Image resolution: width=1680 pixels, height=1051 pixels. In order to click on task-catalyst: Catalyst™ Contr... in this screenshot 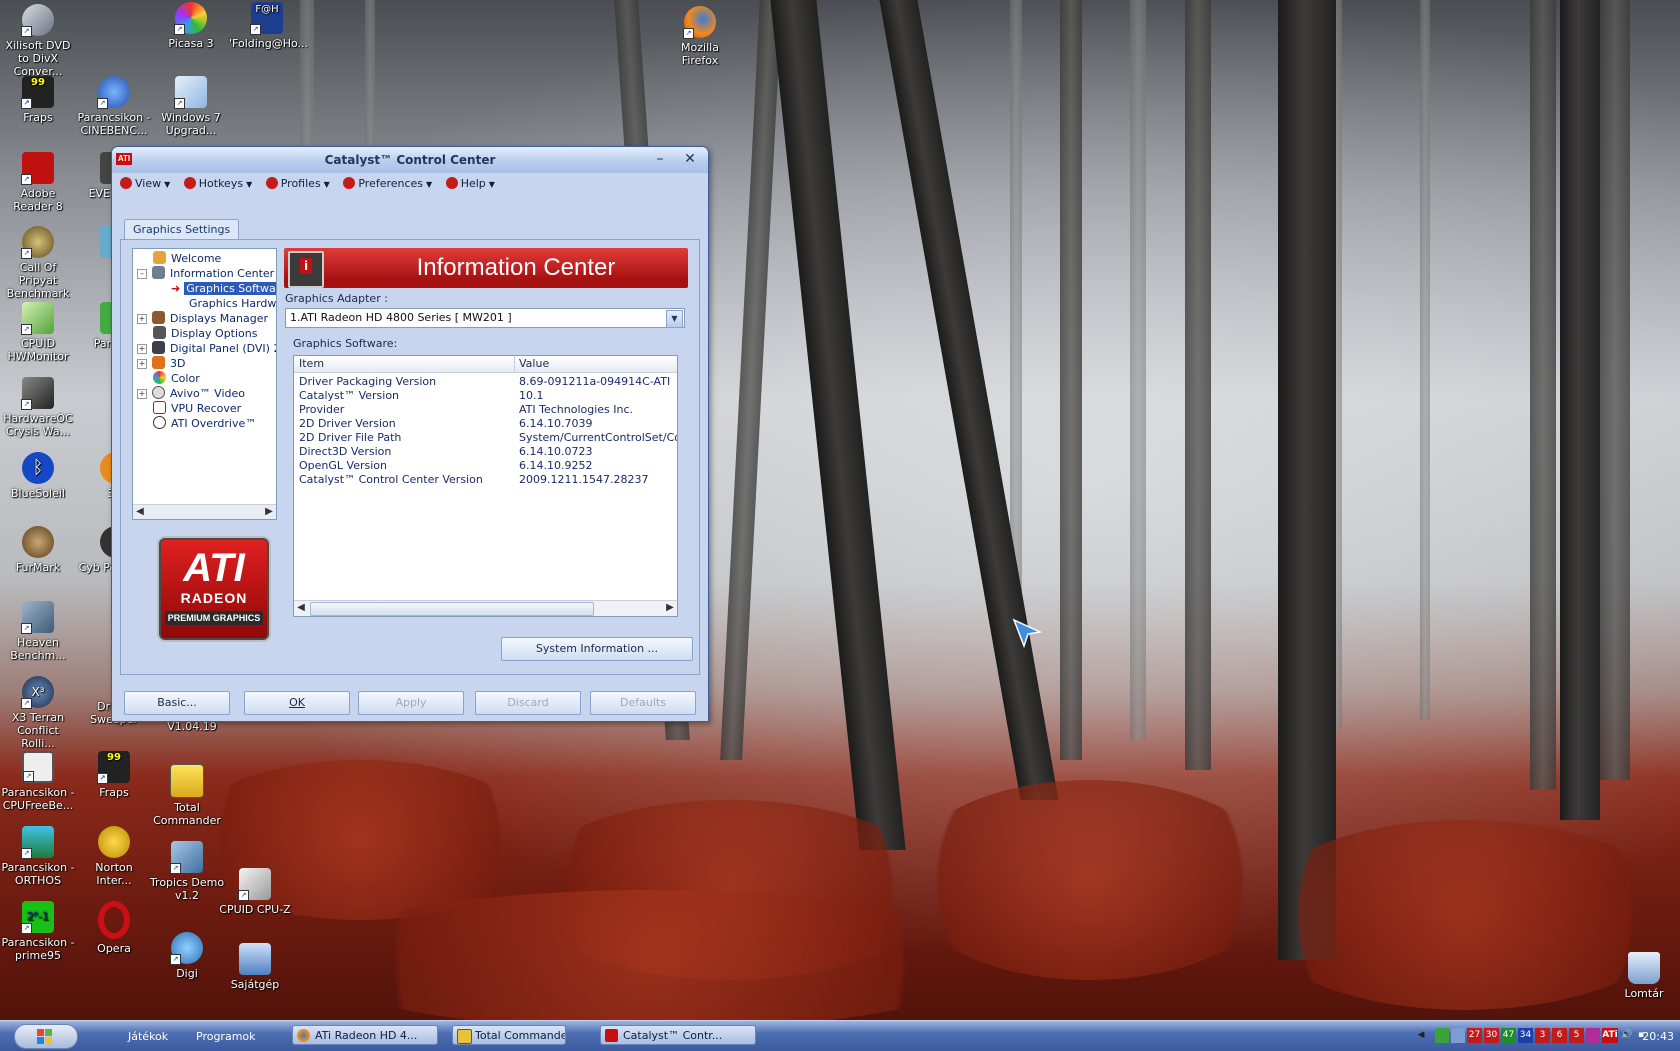, I will do `click(678, 1035)`.